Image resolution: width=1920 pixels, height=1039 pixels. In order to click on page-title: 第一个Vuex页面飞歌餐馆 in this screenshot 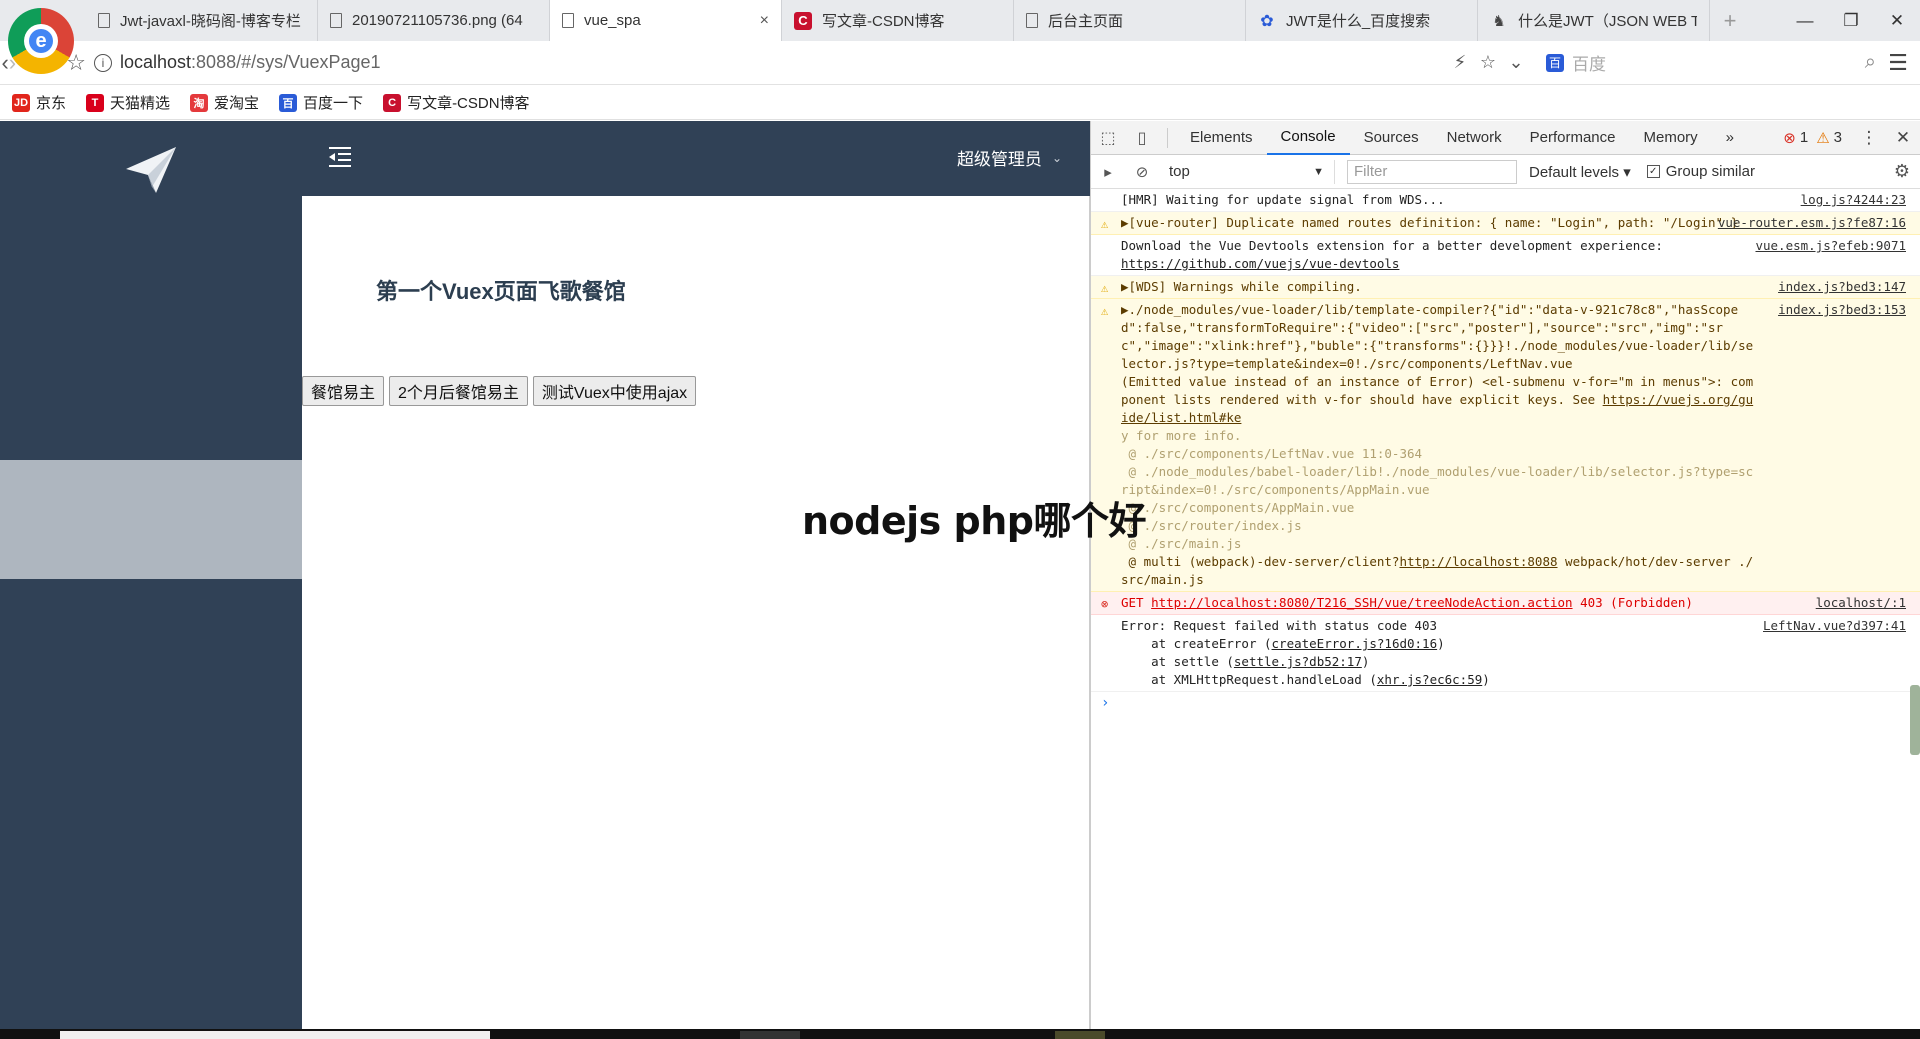, I will do `click(501, 291)`.